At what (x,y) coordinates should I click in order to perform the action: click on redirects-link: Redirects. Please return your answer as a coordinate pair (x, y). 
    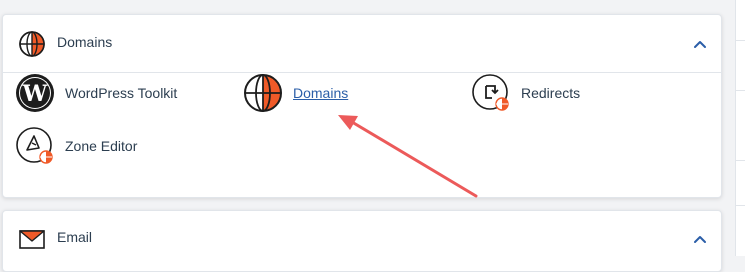
    Looking at the image, I should click on (525, 93).